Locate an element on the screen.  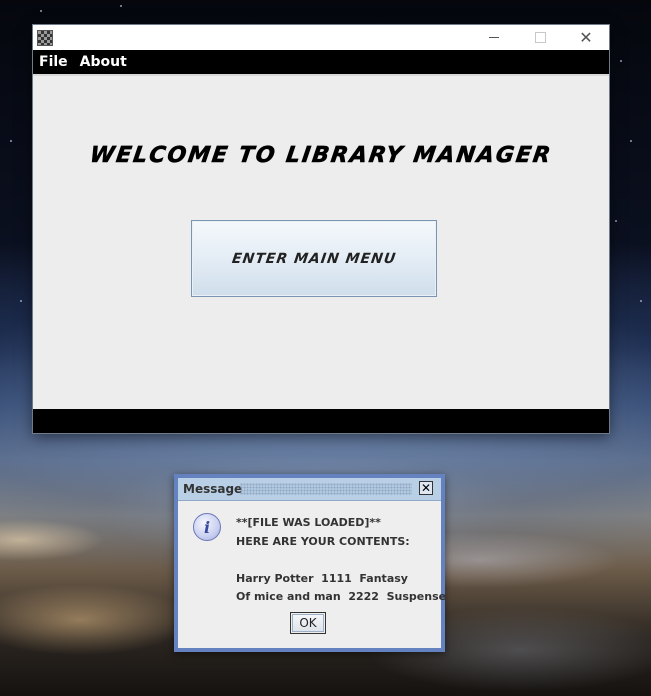
minimize-button is located at coordinates (494, 37).